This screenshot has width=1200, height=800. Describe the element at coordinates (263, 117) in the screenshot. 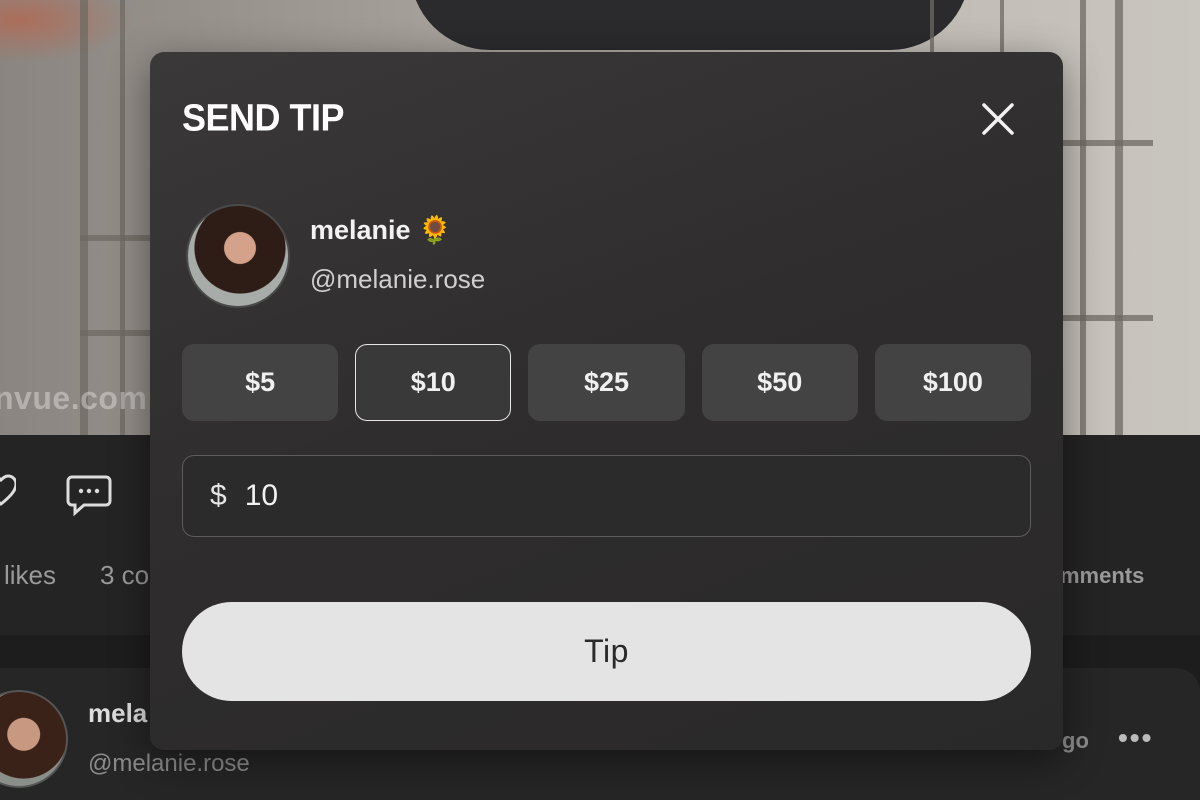

I see `modal-title: SEND TIP` at that location.